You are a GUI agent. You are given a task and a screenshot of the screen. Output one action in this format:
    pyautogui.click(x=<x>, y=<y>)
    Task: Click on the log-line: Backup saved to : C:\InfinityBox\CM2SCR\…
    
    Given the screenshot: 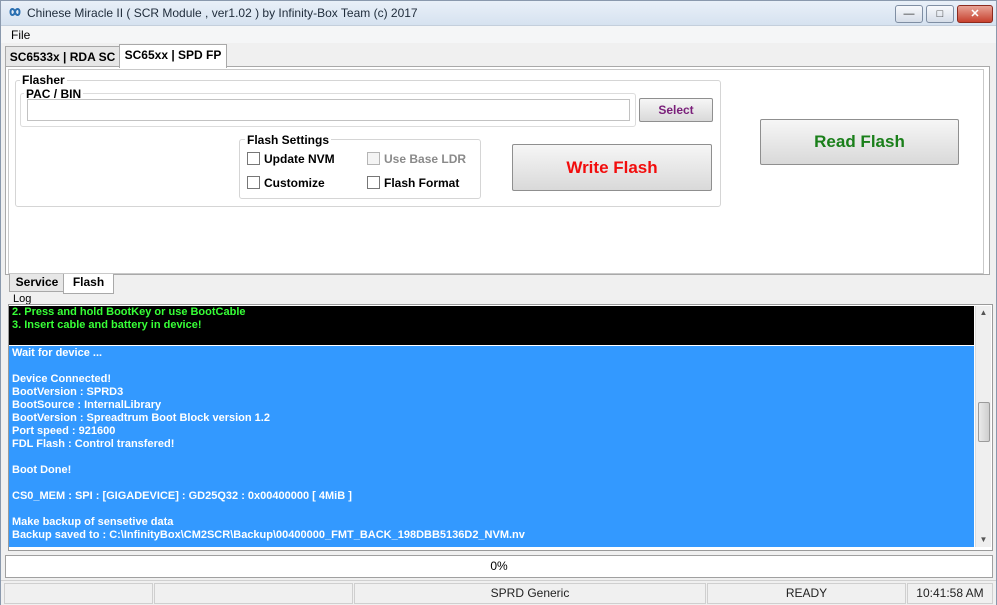 What is the action you would take?
    pyautogui.click(x=268, y=535)
    